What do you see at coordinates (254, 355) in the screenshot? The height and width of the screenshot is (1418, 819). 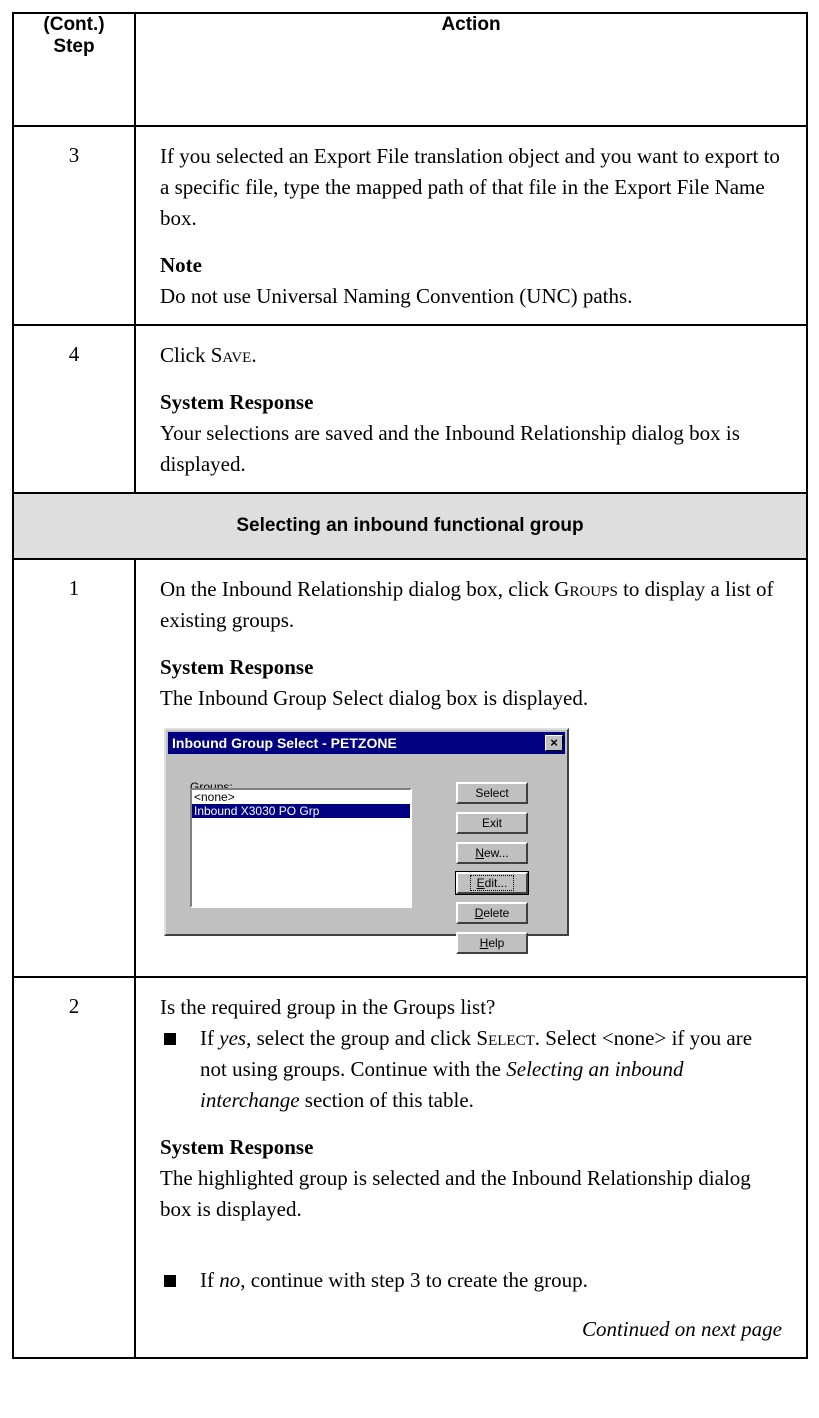 I see `text-fragment: .` at bounding box center [254, 355].